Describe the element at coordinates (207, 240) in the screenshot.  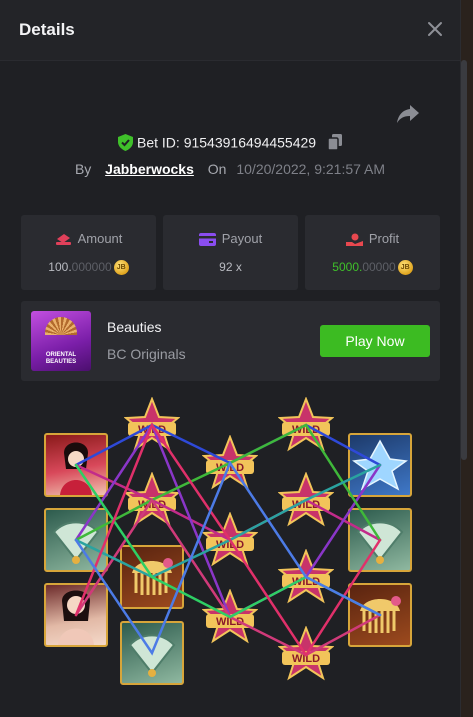
I see `payout-icon` at that location.